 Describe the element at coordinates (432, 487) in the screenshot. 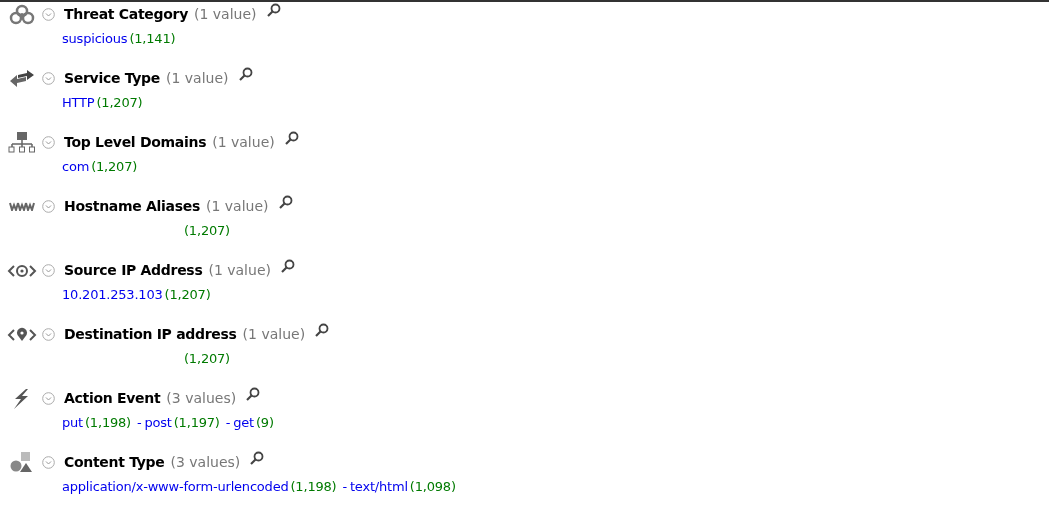

I see `hit-count: (1,098)` at that location.